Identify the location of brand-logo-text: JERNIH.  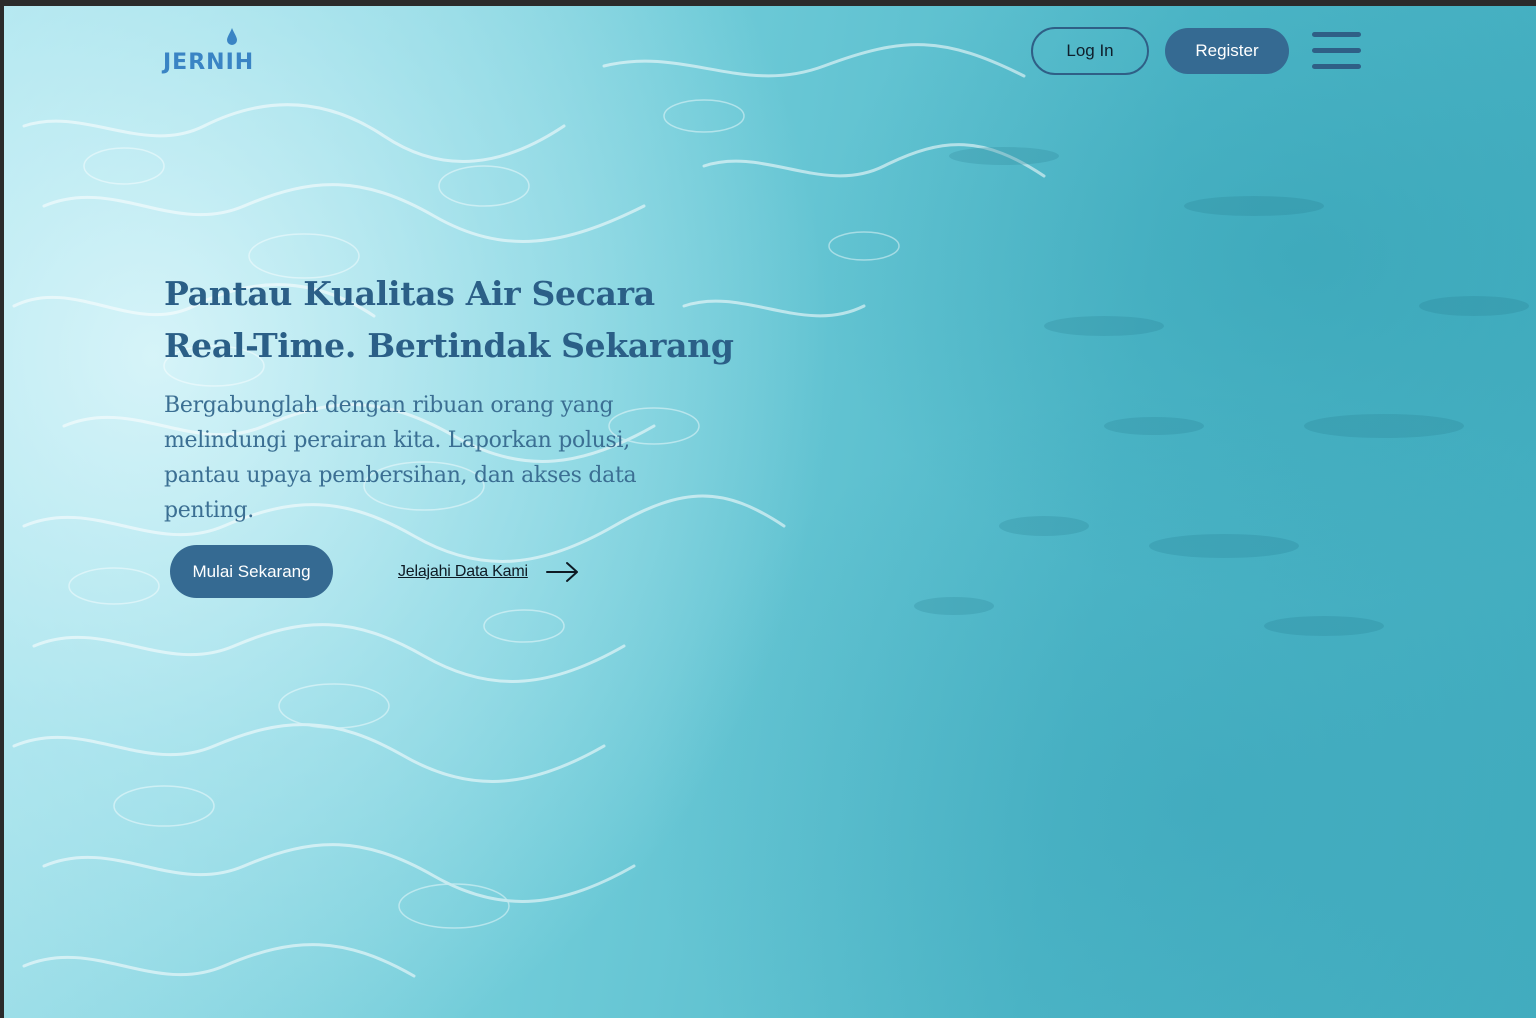
(209, 62).